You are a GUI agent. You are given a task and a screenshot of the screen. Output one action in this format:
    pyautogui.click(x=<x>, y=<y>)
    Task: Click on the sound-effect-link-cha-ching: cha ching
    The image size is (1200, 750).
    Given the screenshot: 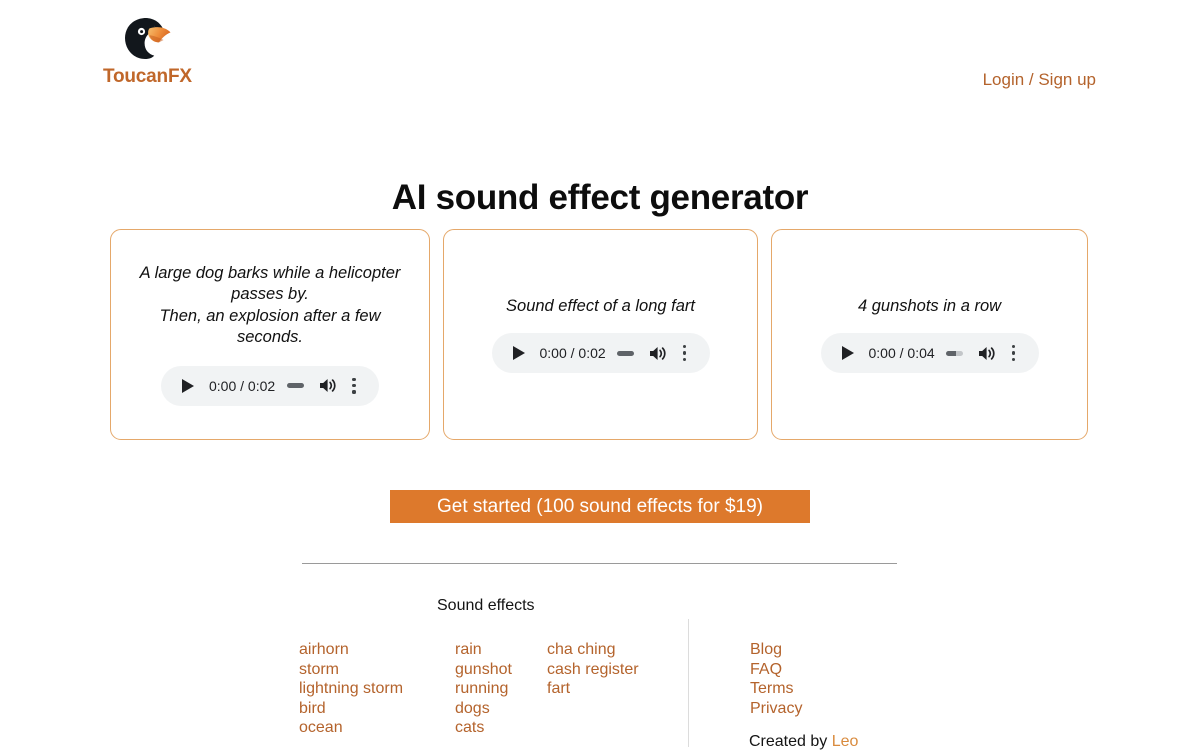 What is the action you would take?
    pyautogui.click(x=617, y=650)
    